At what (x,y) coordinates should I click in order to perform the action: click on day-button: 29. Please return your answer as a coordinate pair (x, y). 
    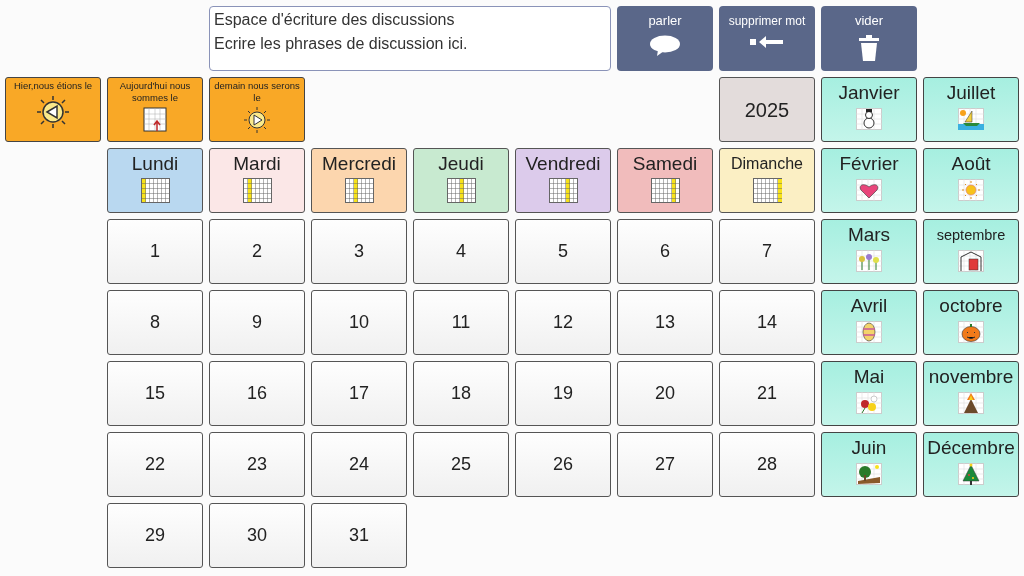
    Looking at the image, I should click on (155, 535).